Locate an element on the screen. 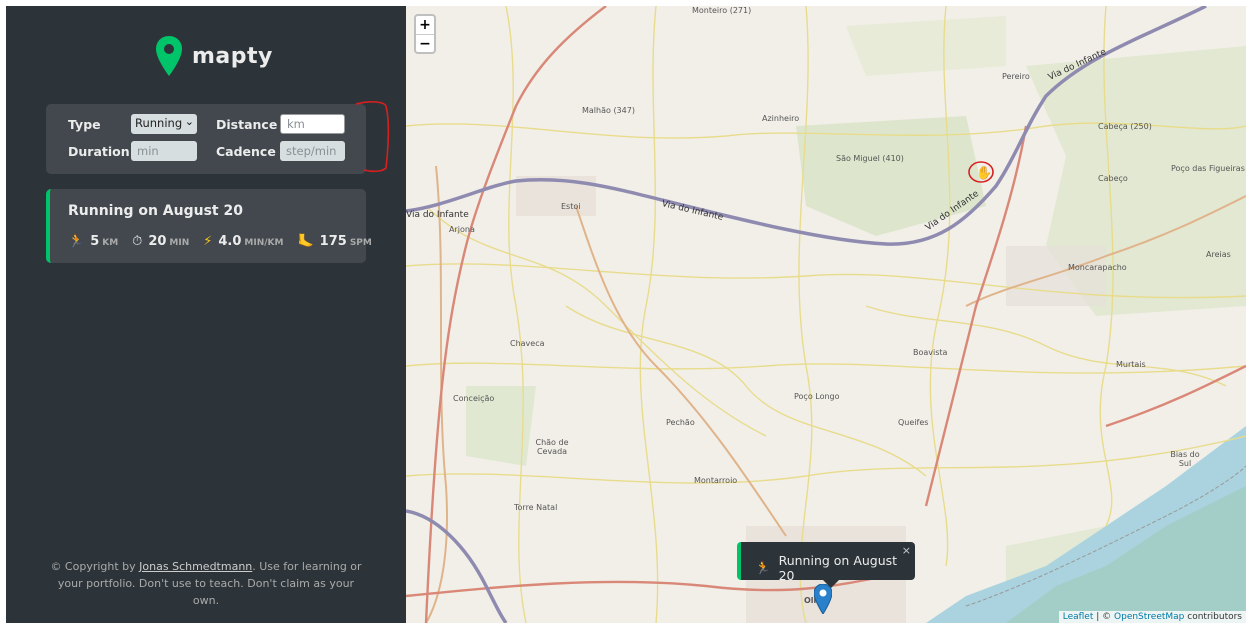 This screenshot has height=631, width=1249. type-label: Type is located at coordinates (84, 124).